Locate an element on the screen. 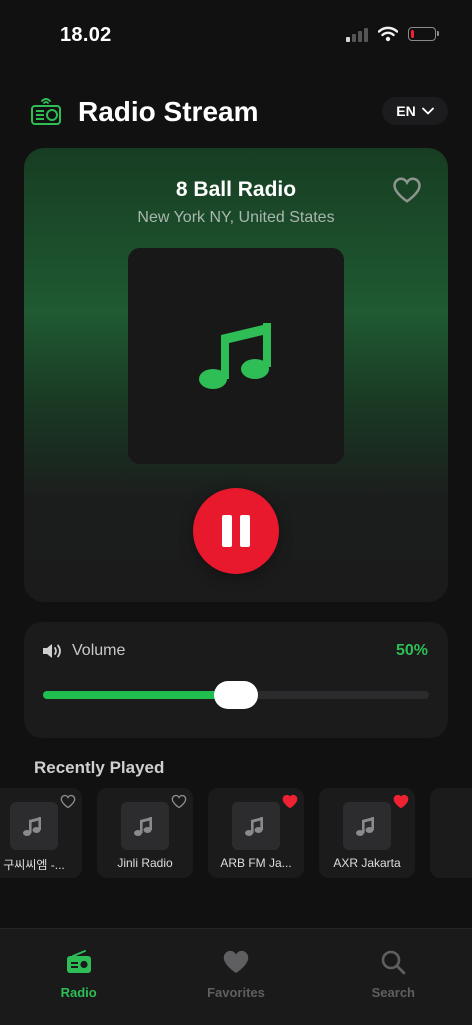 This screenshot has width=472, height=1025. pause-icon-bar-right is located at coordinates (245, 531).